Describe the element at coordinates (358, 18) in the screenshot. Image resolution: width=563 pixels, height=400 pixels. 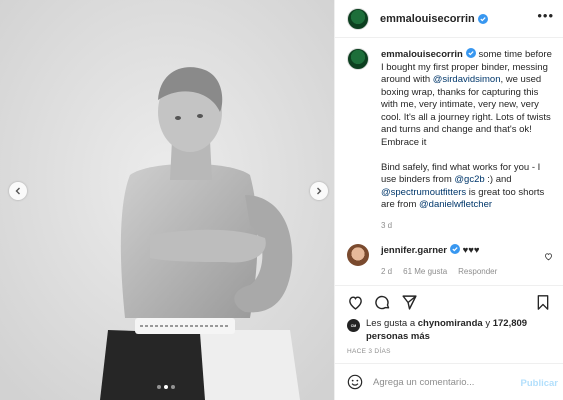
I see `author-avatar` at that location.